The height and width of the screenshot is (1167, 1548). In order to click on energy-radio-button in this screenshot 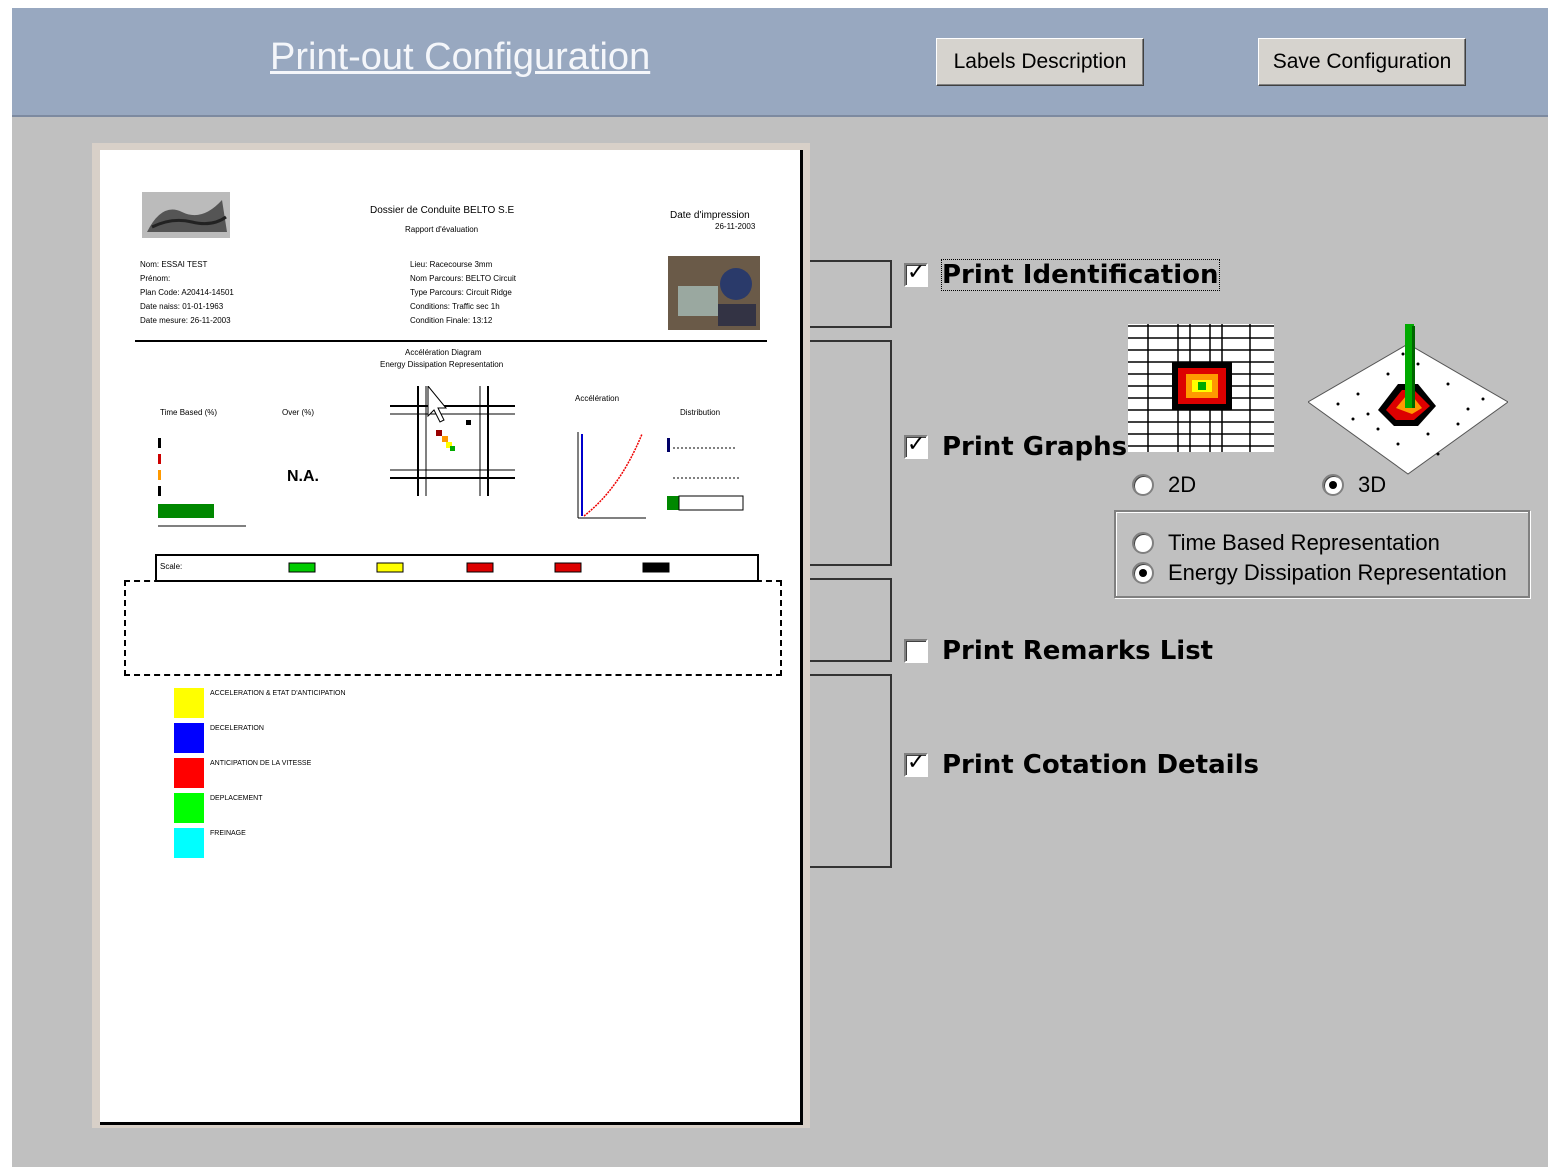, I will do `click(1143, 573)`.